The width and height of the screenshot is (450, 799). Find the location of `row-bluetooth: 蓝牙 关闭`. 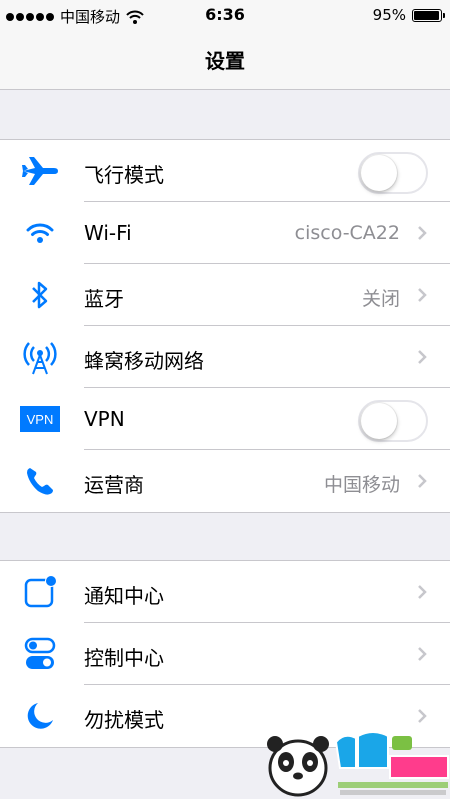

row-bluetooth: 蓝牙 关闭 is located at coordinates (225, 295).